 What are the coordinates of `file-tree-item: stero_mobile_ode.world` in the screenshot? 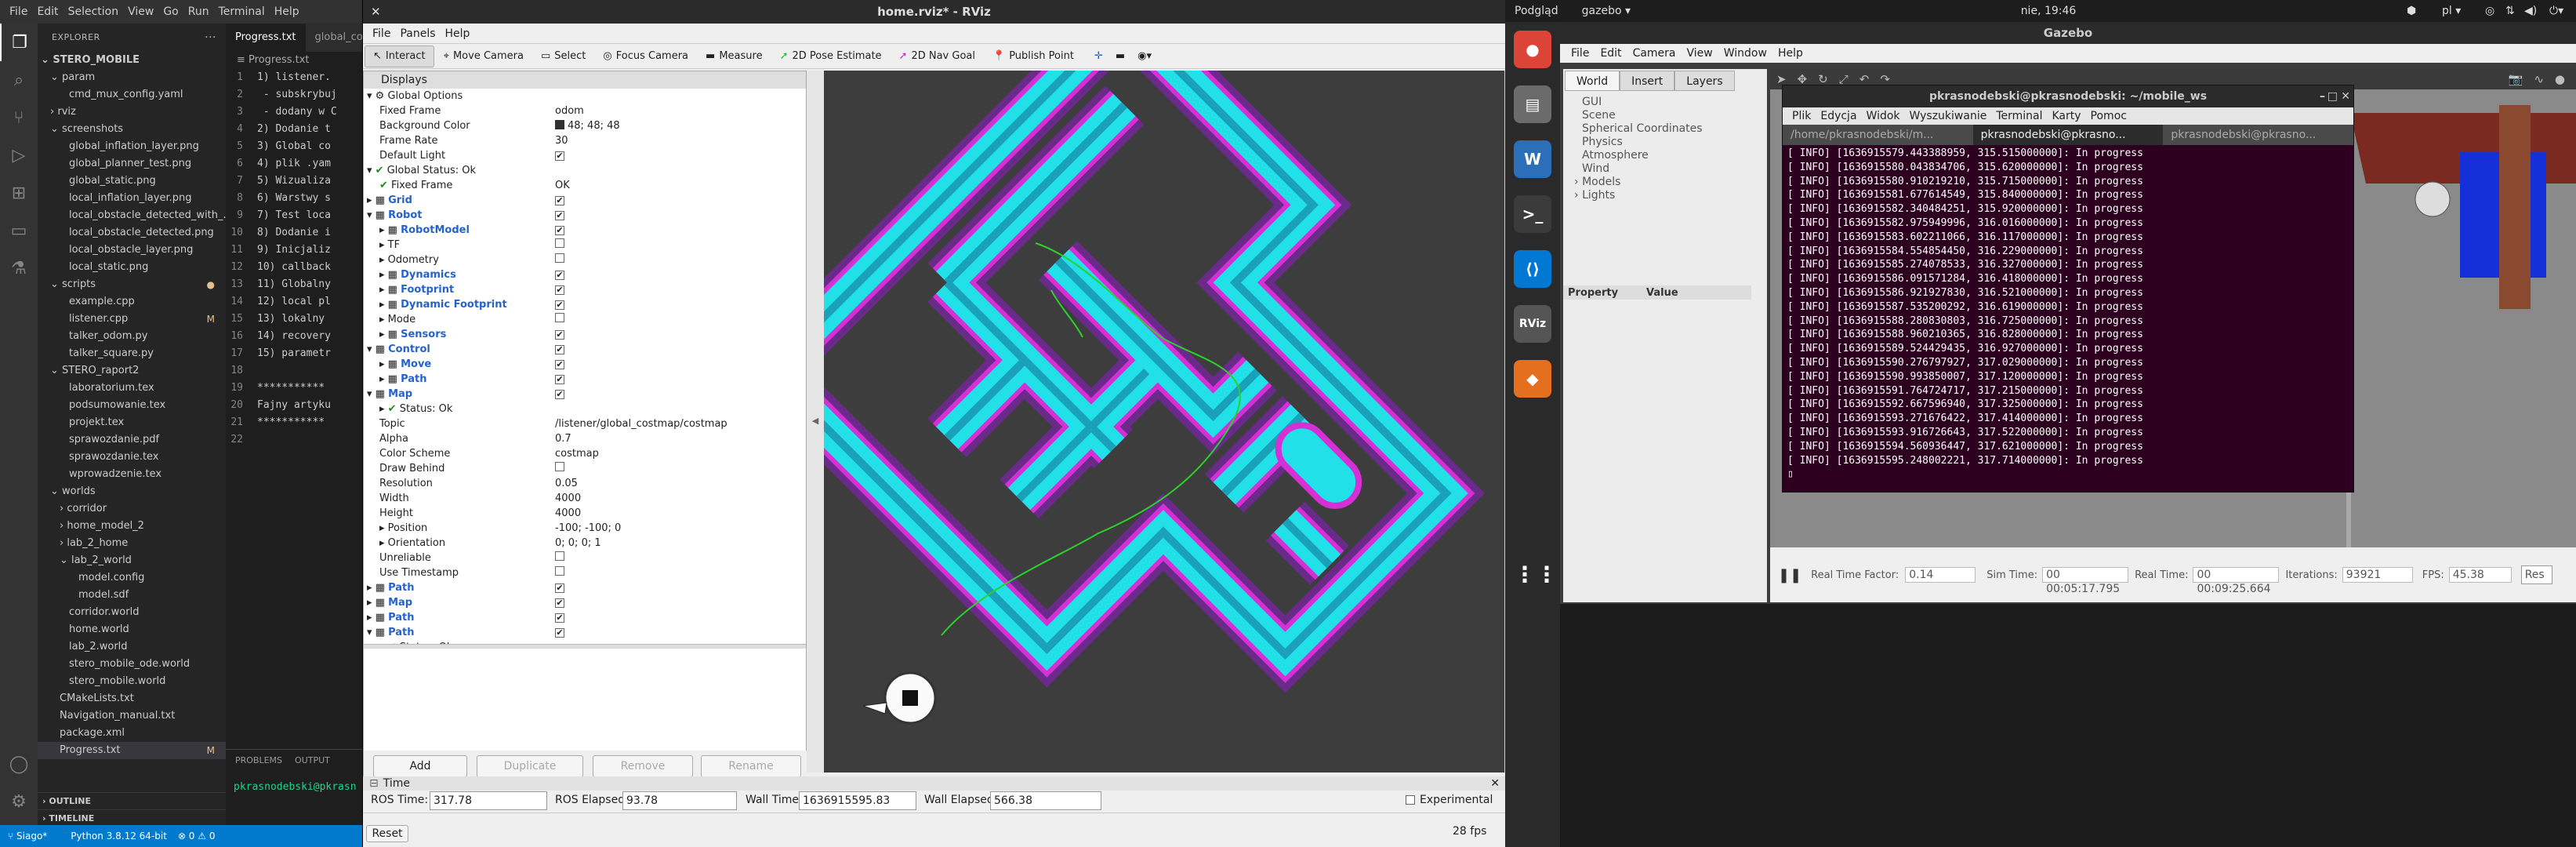 It's located at (132, 664).